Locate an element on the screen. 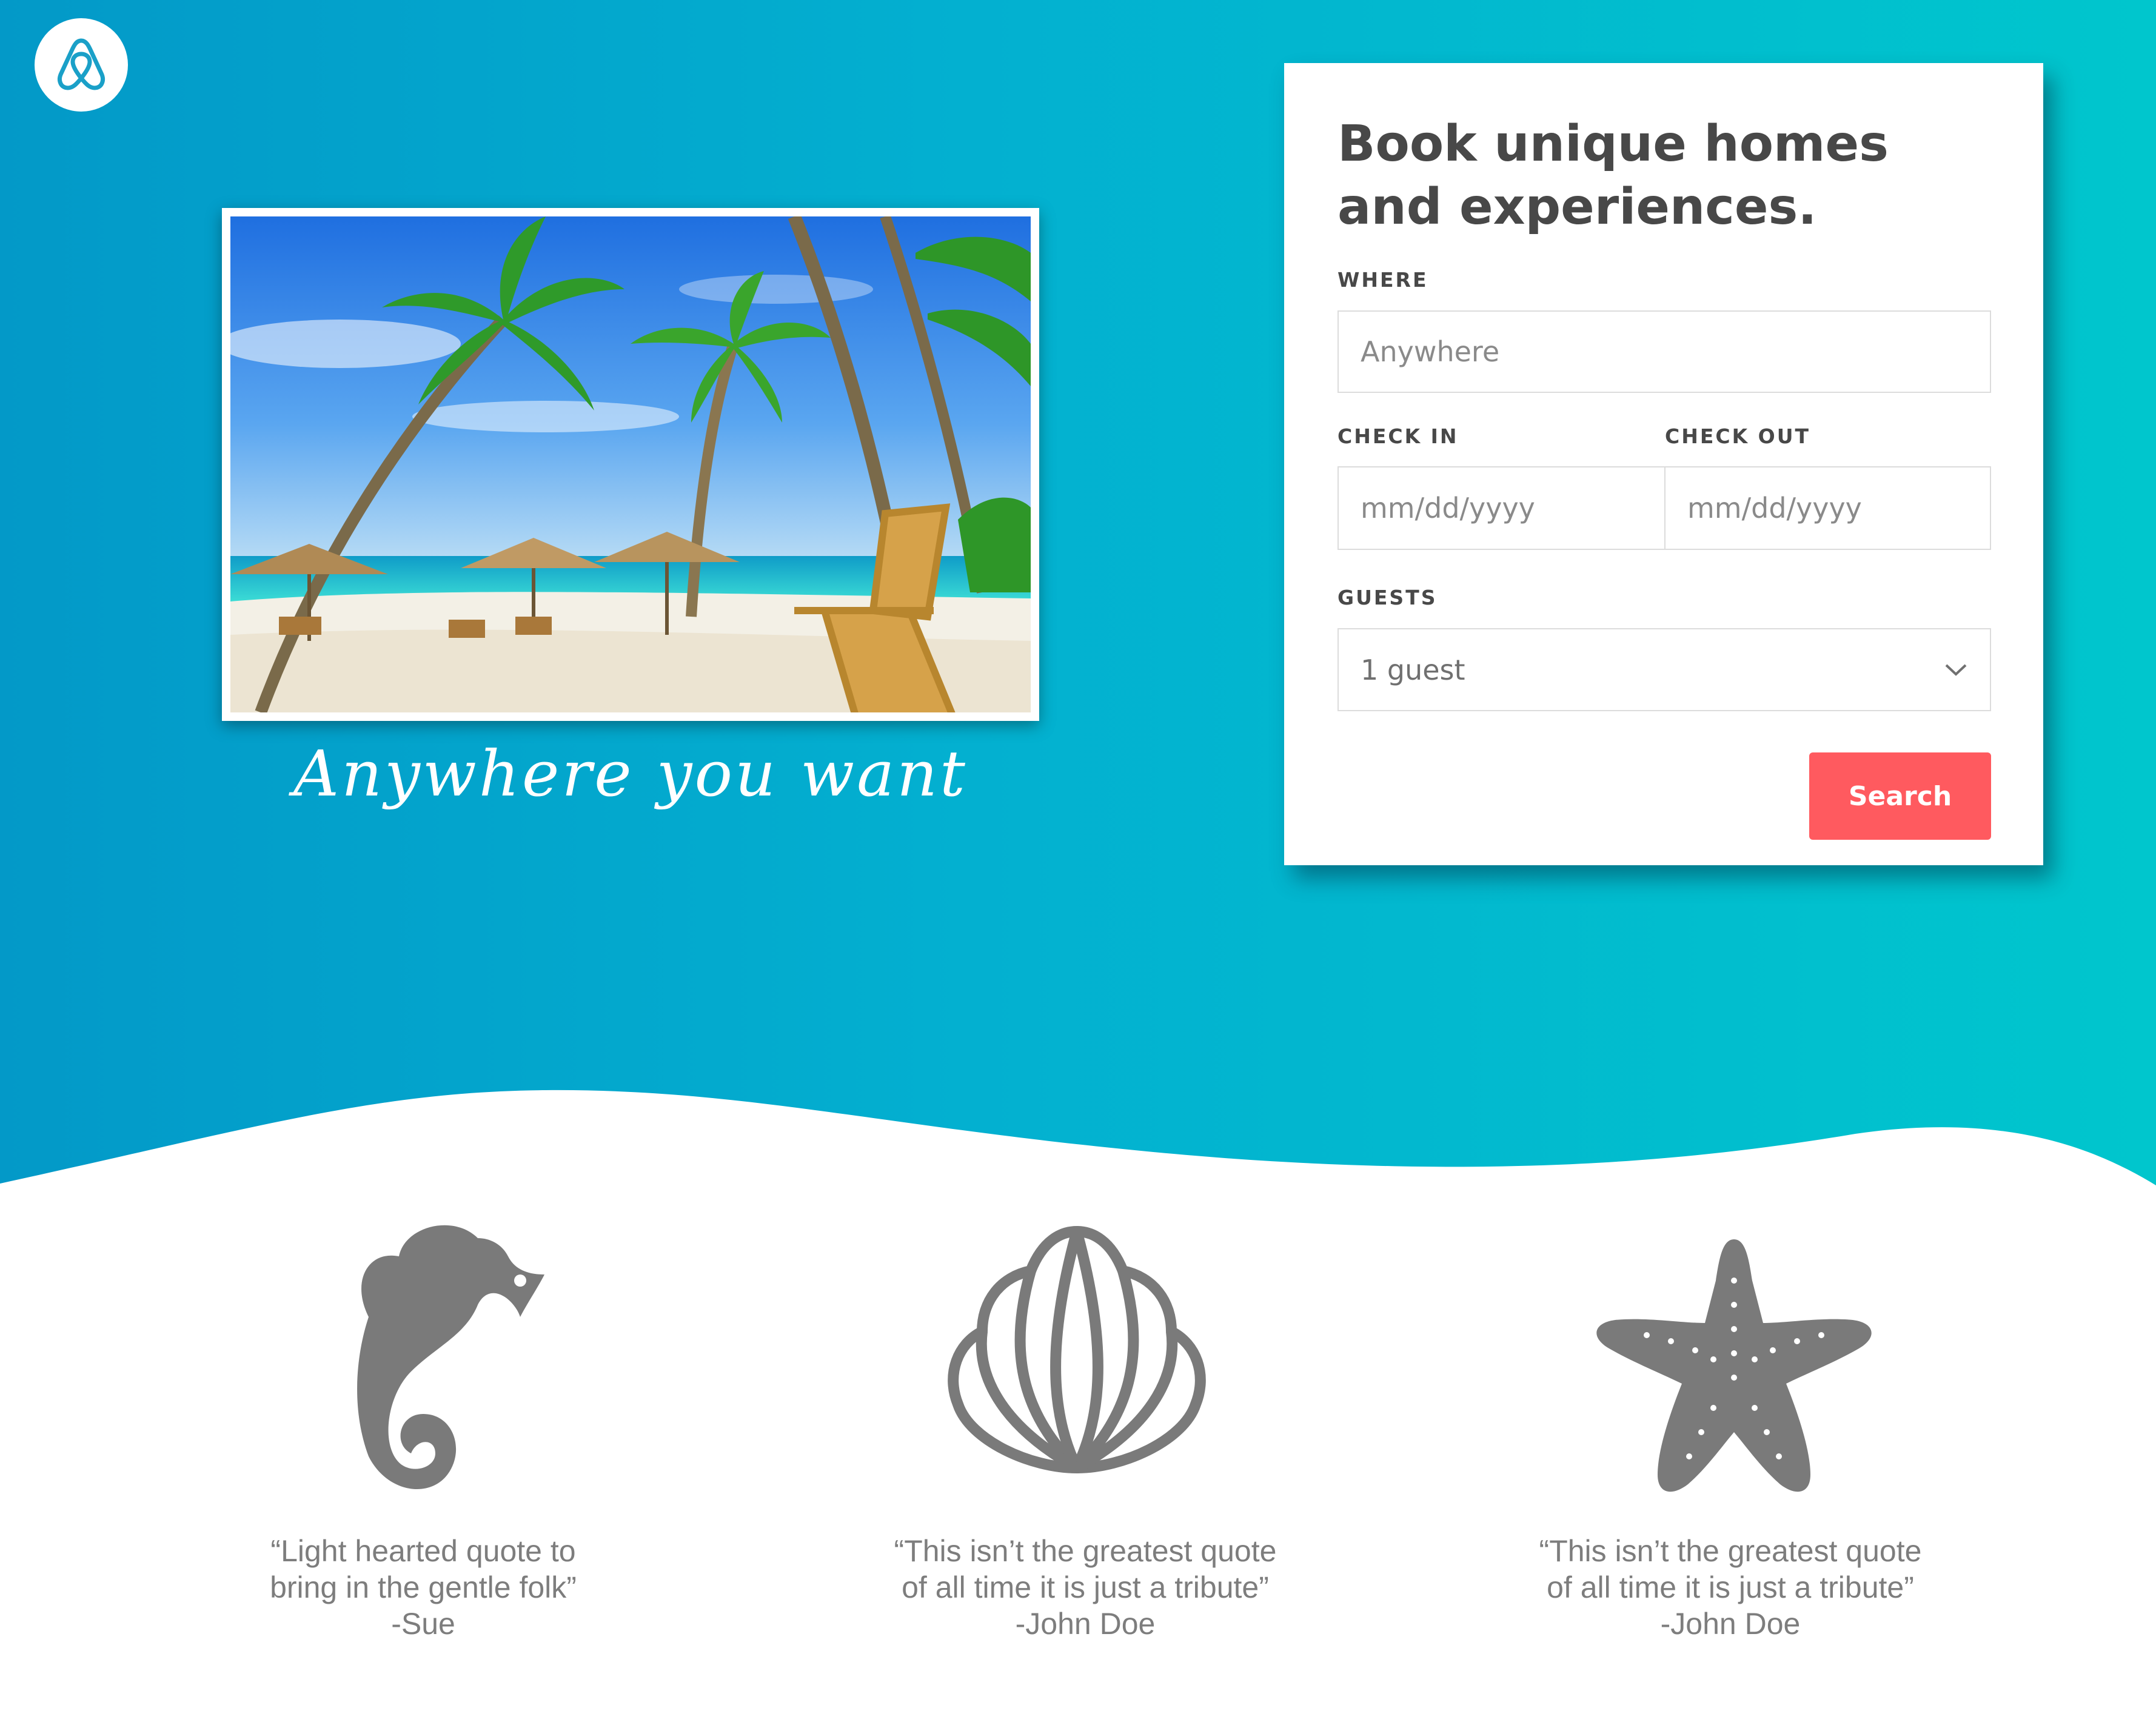  testimonial-3-line2: of all time it is just a tribute” is located at coordinates (1730, 1587).